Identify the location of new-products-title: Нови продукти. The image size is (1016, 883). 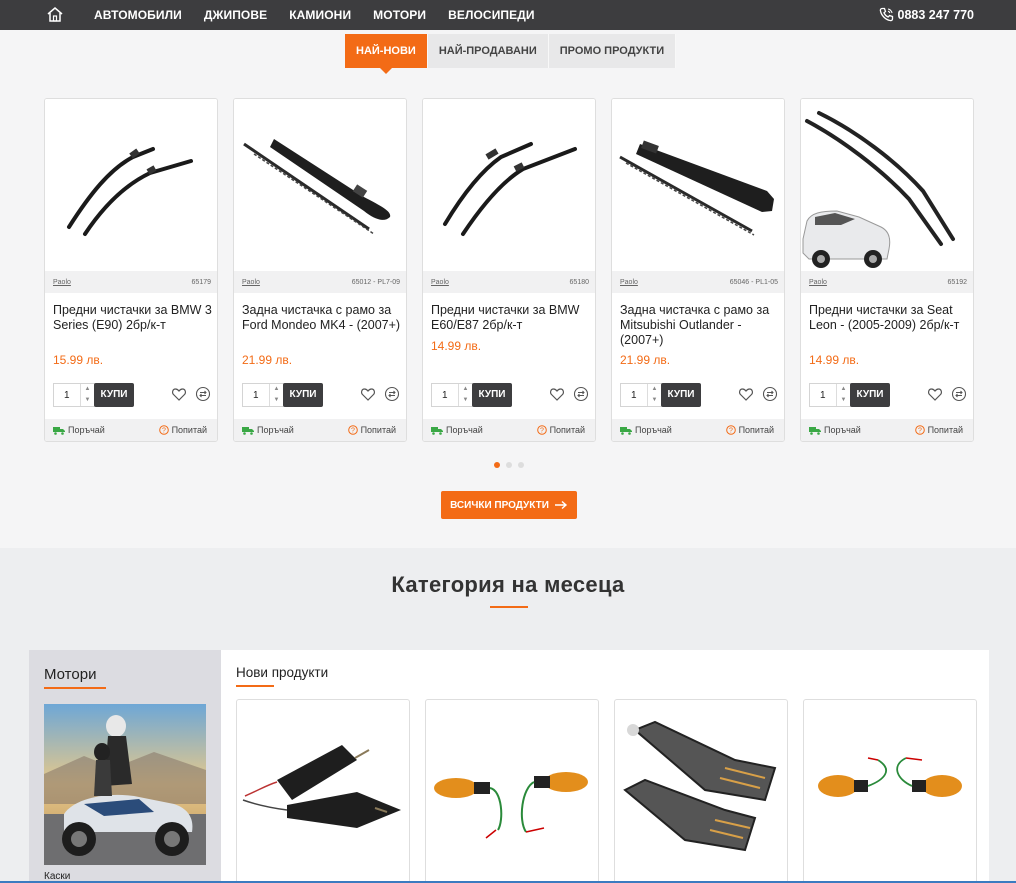
(282, 672).